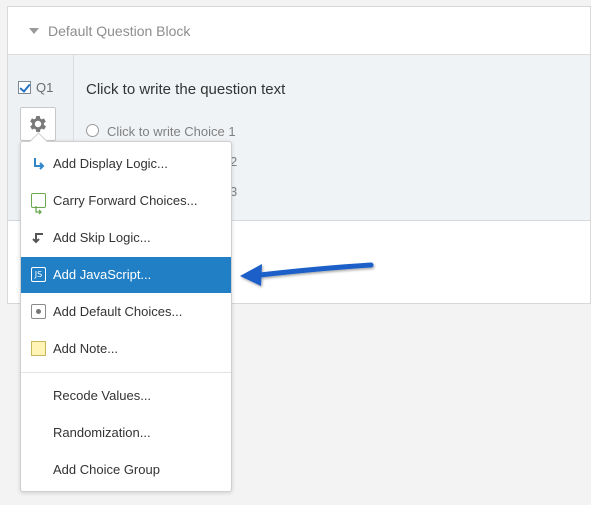 The height and width of the screenshot is (505, 591). I want to click on menu-item-add-choice-group: Add Choice Group, so click(126, 470).